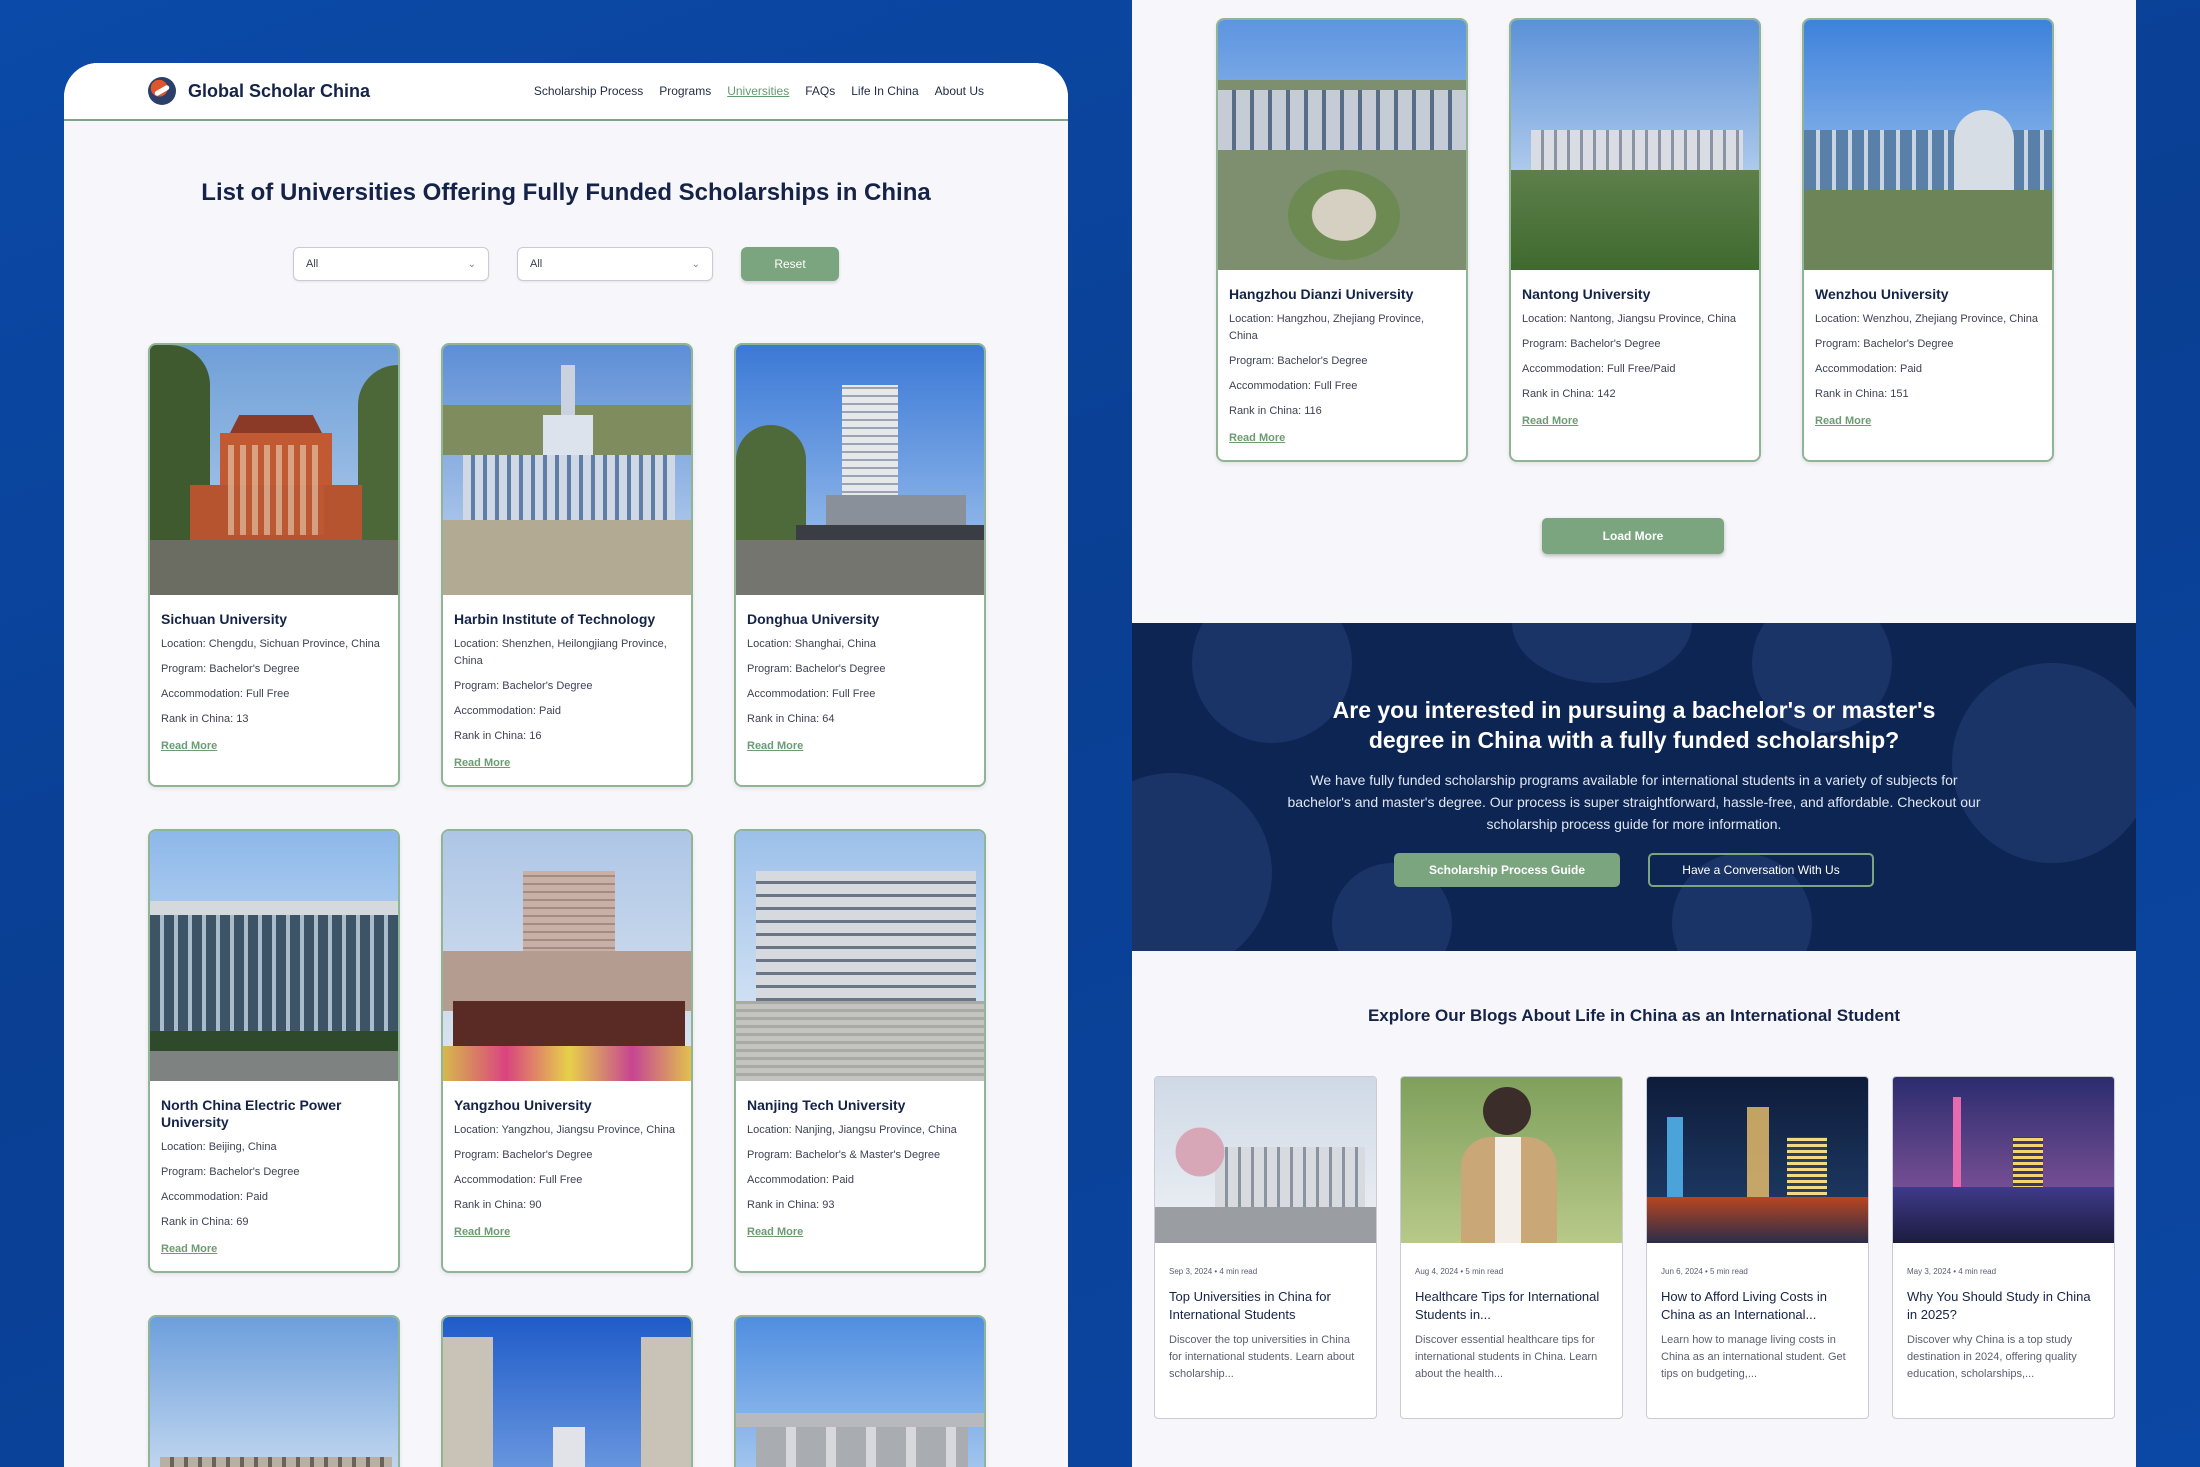 The image size is (2200, 1467). I want to click on reset-button: Reset, so click(790, 264).